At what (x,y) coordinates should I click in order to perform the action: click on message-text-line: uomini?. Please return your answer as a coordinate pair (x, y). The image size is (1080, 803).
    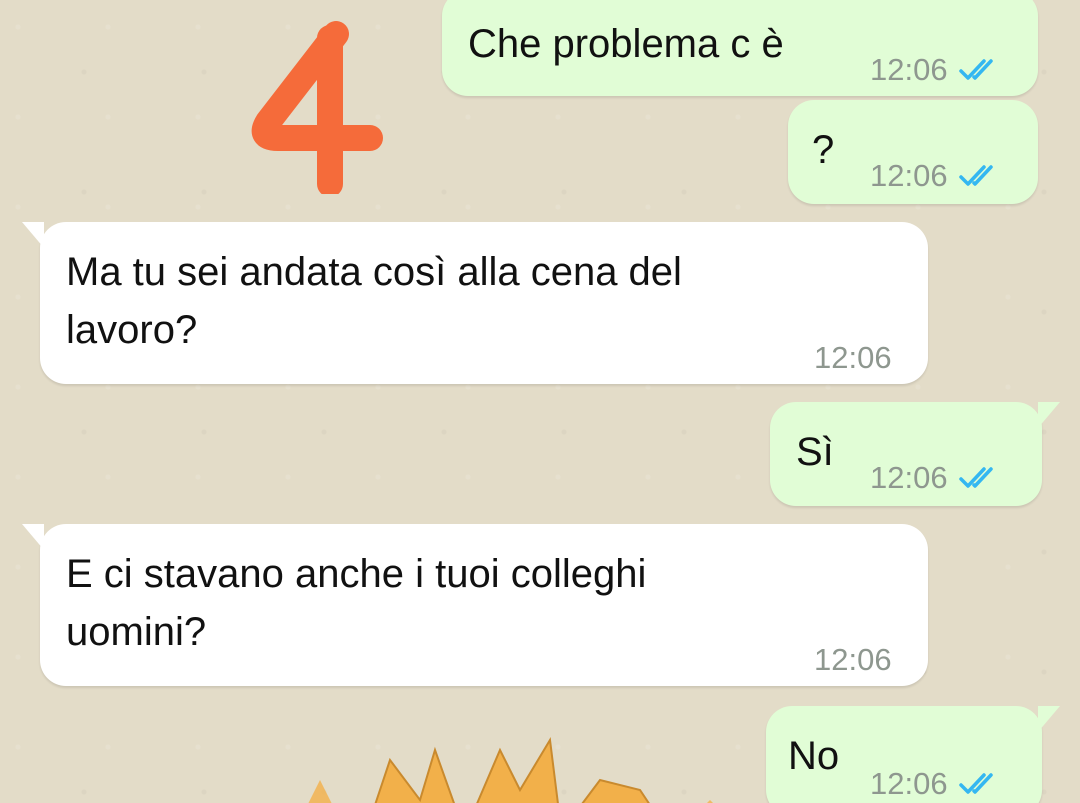
    Looking at the image, I should click on (136, 632).